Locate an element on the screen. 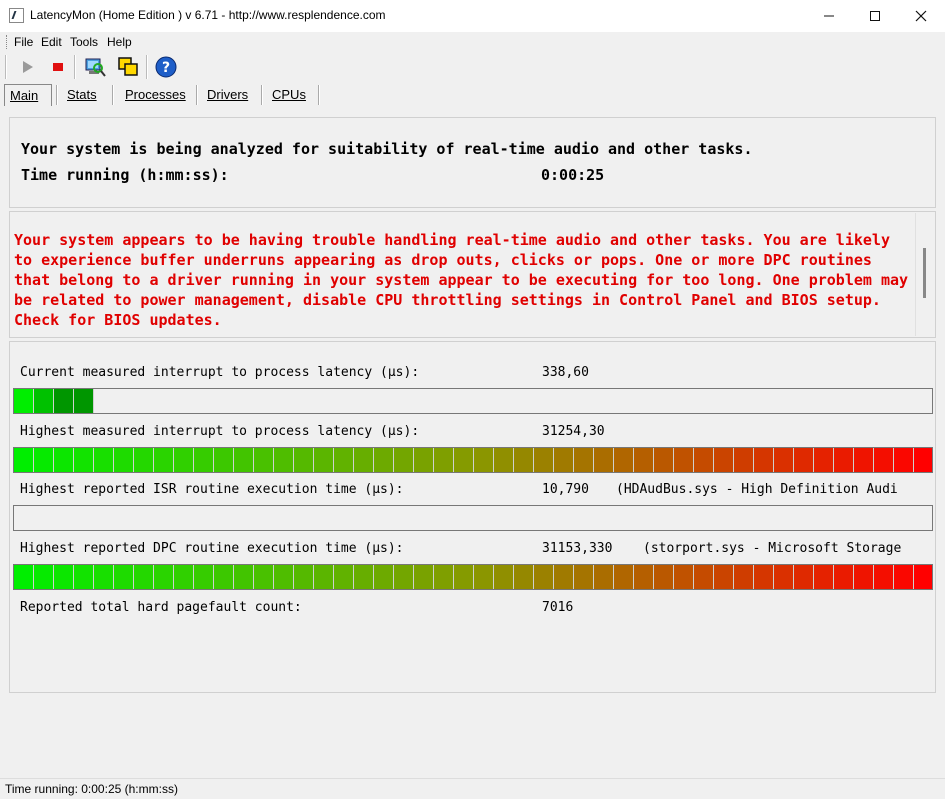 The height and width of the screenshot is (799, 945). highest-latency-value: 31254,30 is located at coordinates (573, 431).